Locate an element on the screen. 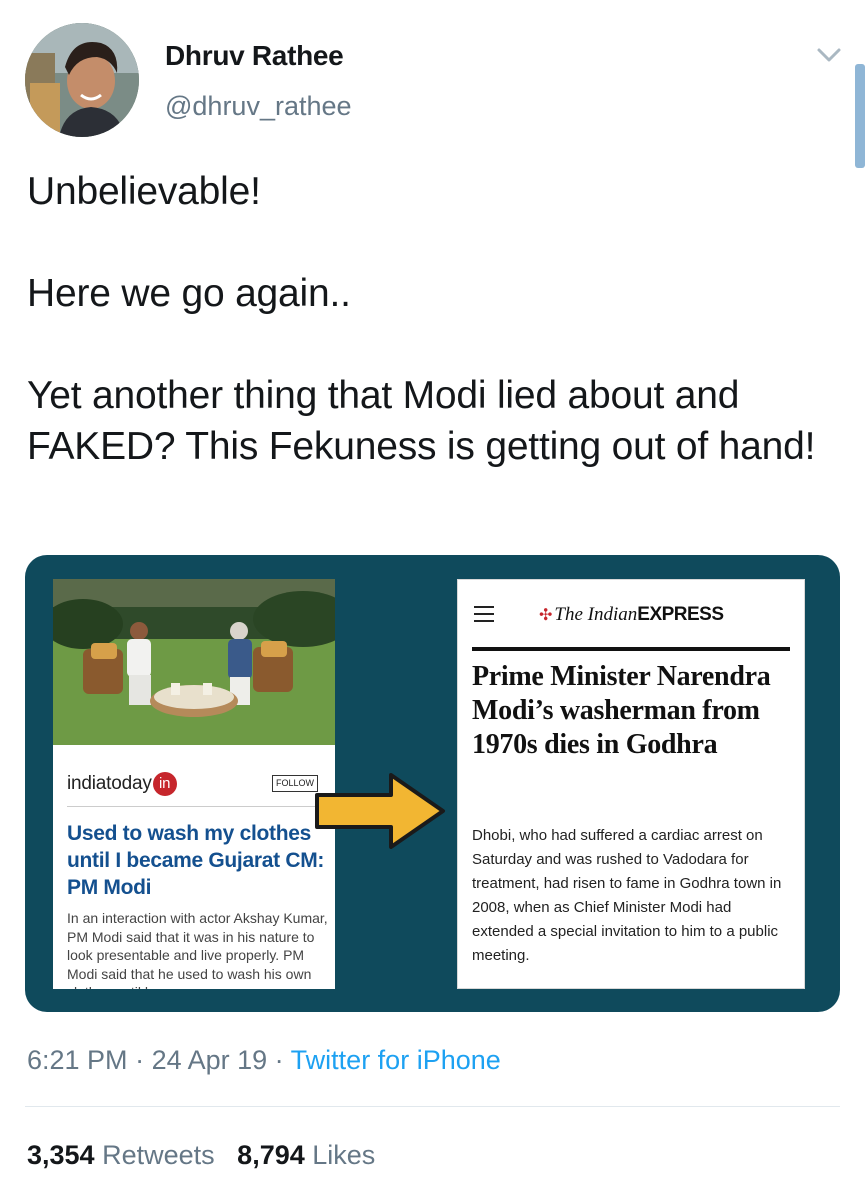  likes-label: Likes is located at coordinates (344, 1155).